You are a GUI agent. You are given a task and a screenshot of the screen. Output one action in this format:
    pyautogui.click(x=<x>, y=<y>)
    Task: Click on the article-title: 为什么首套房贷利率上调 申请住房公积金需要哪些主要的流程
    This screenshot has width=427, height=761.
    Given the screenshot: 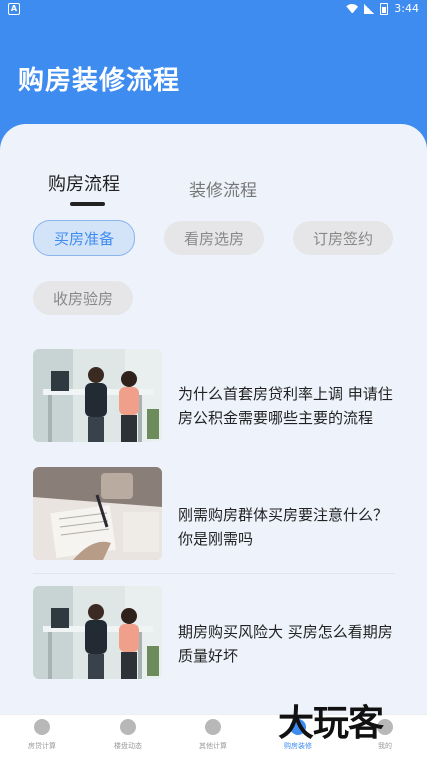 What is the action you would take?
    pyautogui.click(x=285, y=406)
    